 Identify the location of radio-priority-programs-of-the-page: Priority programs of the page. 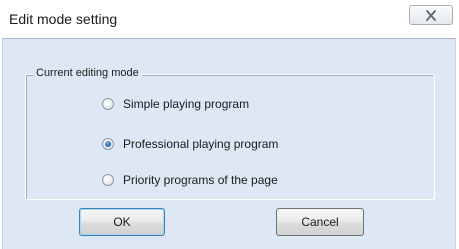
(190, 180).